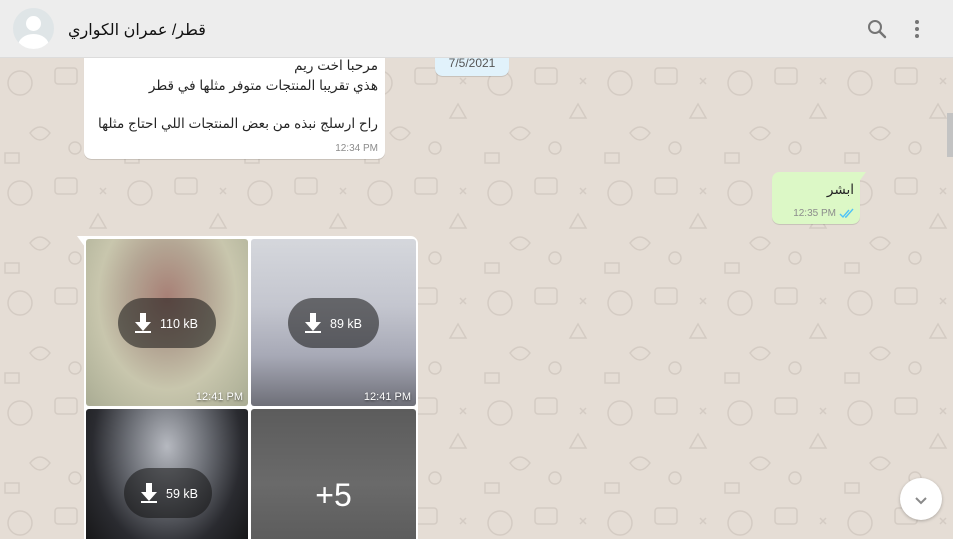 This screenshot has width=953, height=539. I want to click on scroll-to-bottom-button, so click(921, 499).